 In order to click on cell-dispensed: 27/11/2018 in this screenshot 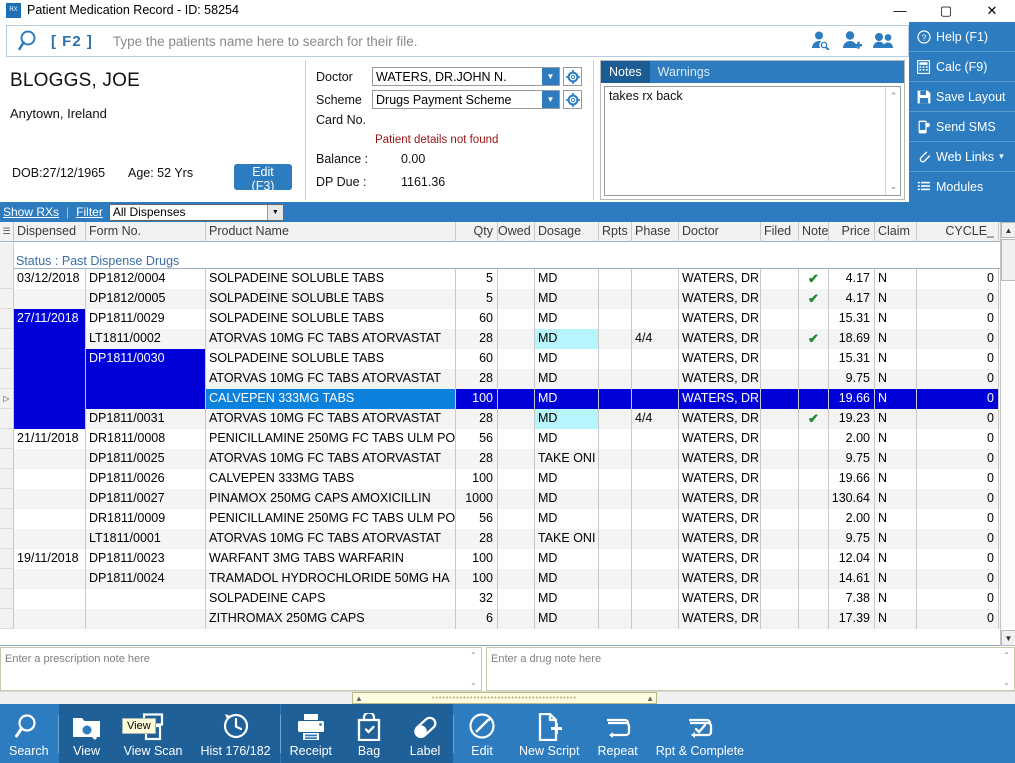, I will do `click(50, 319)`.